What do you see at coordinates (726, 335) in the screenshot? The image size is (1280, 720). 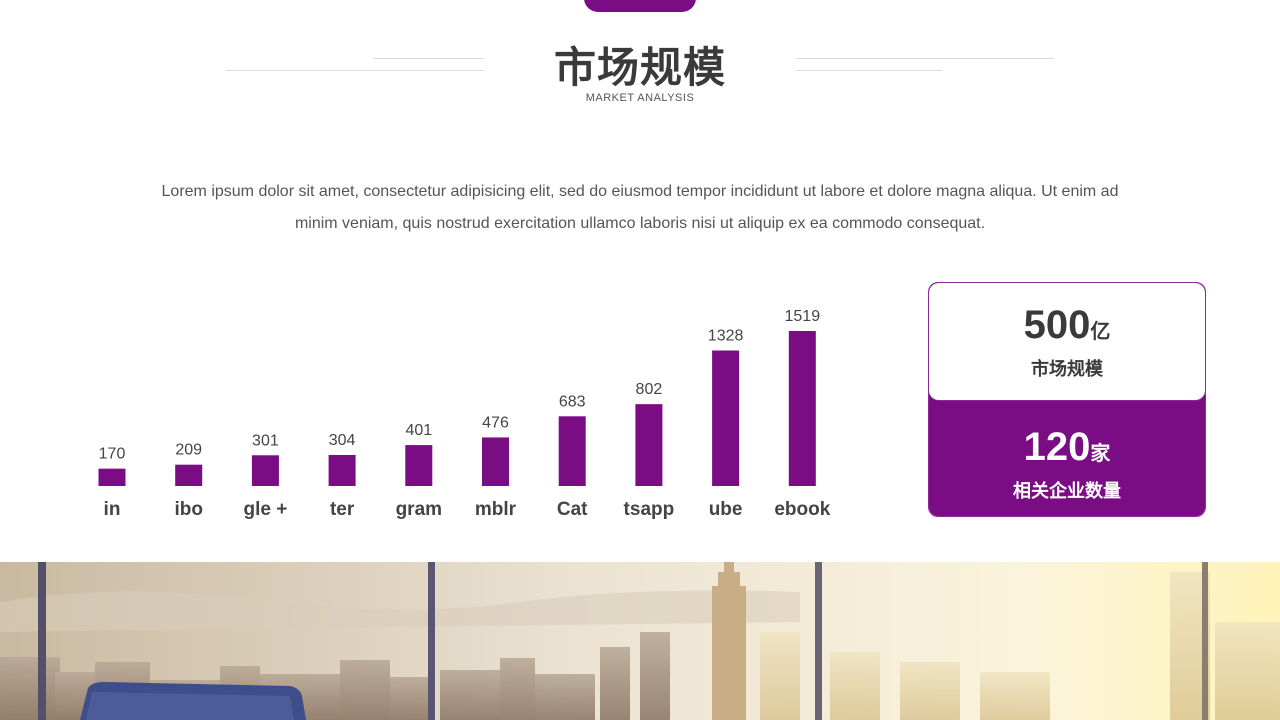 I see `bar-value-label-8: 1328` at bounding box center [726, 335].